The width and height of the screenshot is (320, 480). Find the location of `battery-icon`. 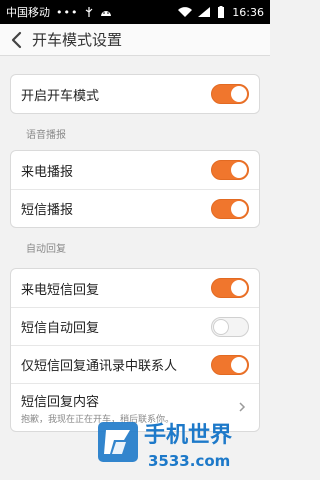

battery-icon is located at coordinates (221, 12).